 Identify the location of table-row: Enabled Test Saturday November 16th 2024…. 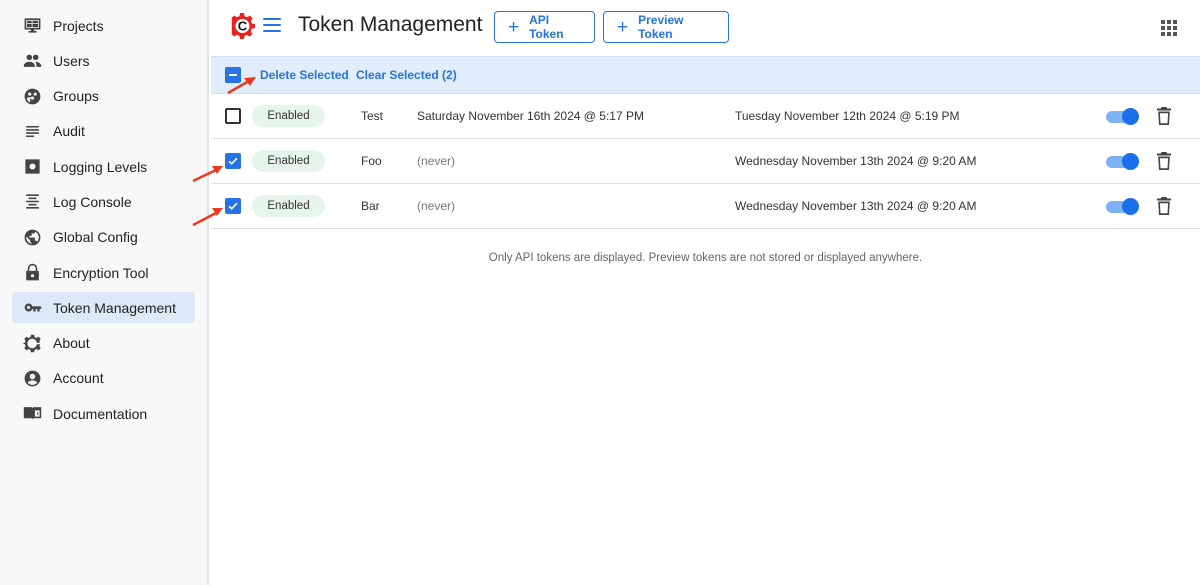
(705, 116).